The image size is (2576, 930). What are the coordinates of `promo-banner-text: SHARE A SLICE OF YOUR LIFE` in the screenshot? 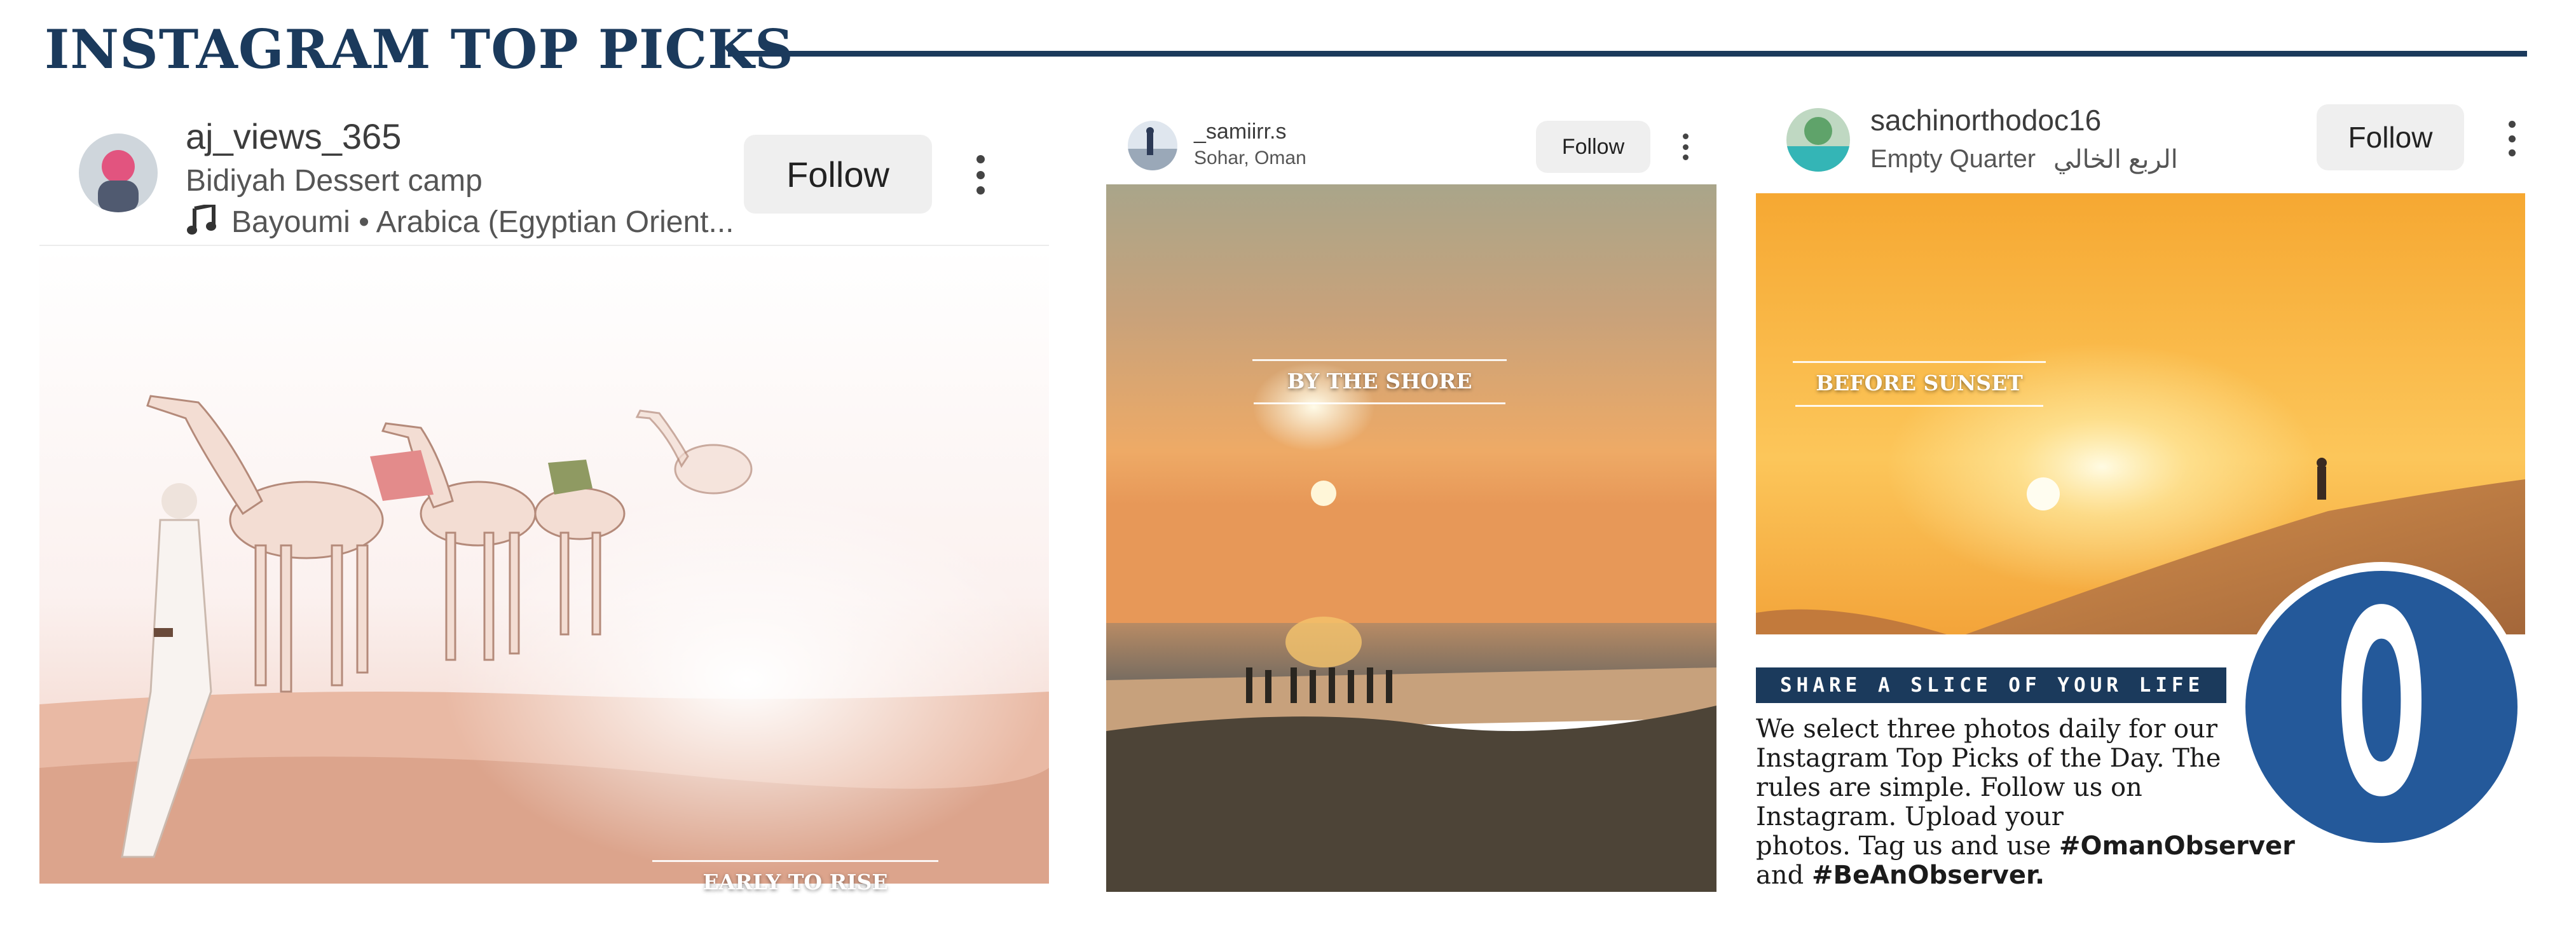 It's located at (1992, 685).